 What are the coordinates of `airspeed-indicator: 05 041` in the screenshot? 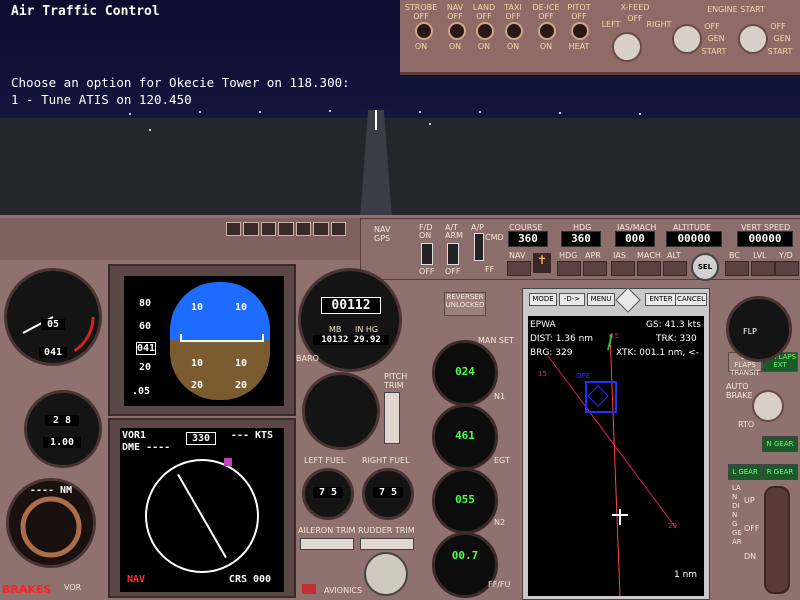 It's located at (53, 317).